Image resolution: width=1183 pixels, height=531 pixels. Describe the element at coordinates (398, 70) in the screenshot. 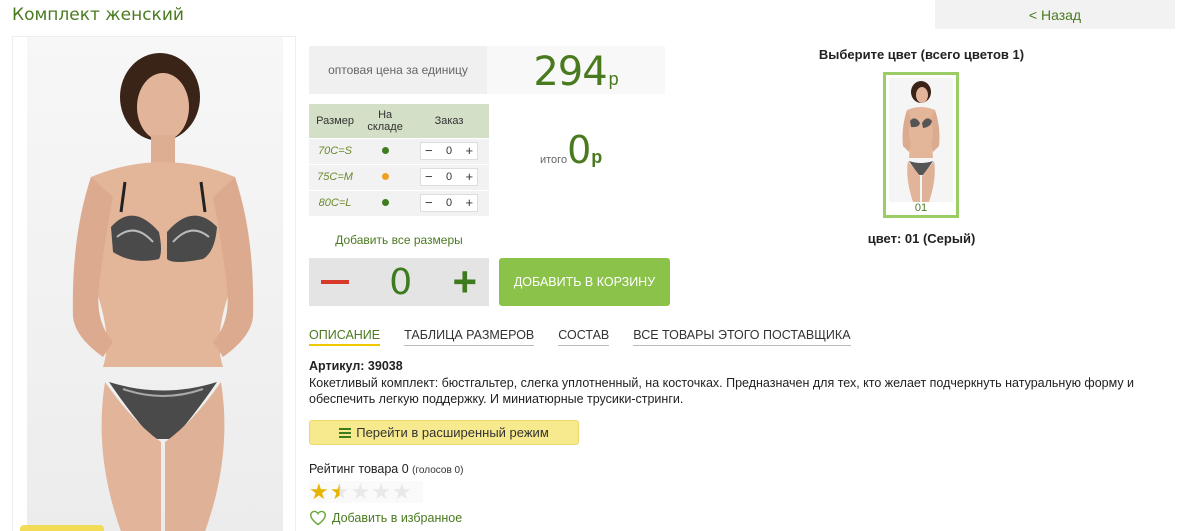

I see `price-label: оптовая цена за единицу` at that location.